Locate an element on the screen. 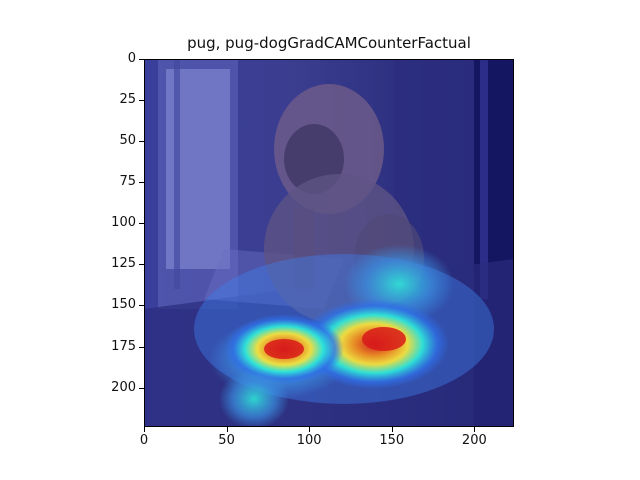 This screenshot has width=640, height=480. x-tick-label: 200 is located at coordinates (474, 440).